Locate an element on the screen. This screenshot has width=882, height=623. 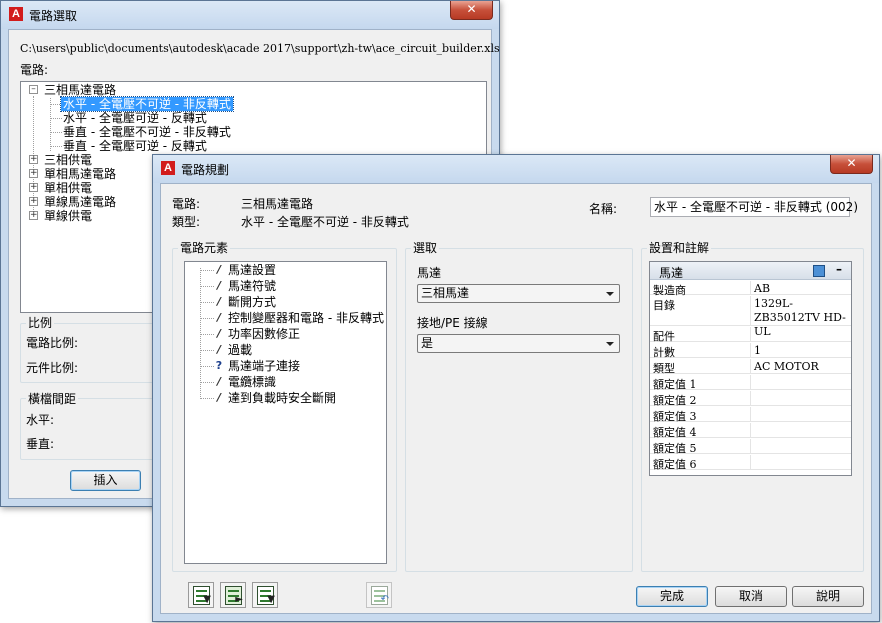
arrow-right-icon: ► is located at coordinates (239, 599).